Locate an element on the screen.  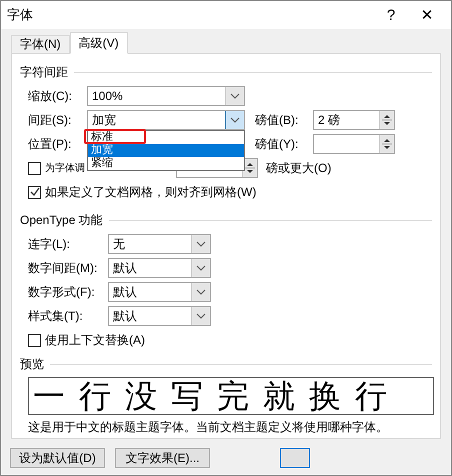
checkbox-label: 为字体调 is located at coordinates (65, 168).